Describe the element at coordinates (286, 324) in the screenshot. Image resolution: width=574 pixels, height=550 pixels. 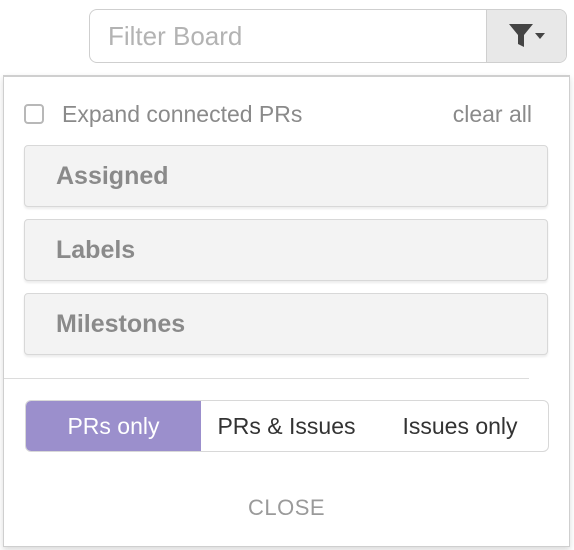
I see `milestones-filter-section: Milestones` at that location.